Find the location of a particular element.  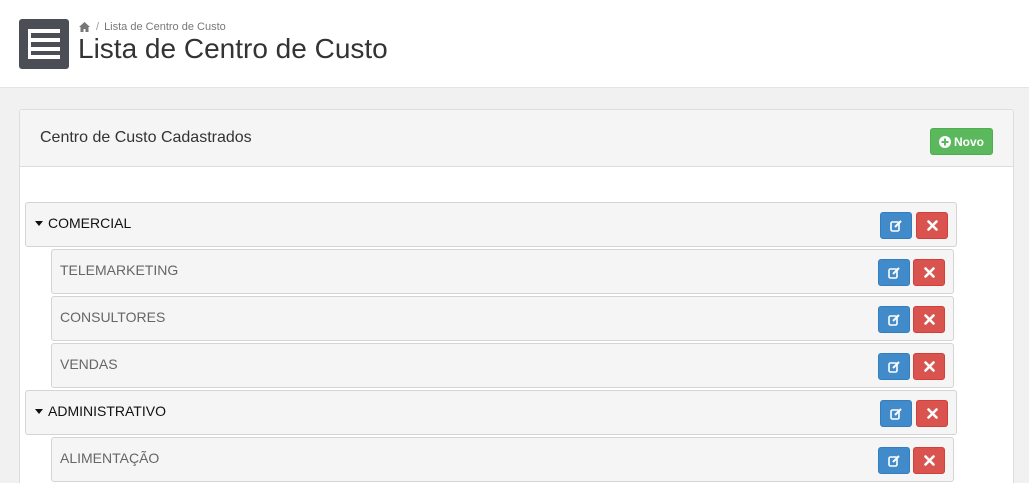

page-title: Lista de Centro de Custo is located at coordinates (233, 48).